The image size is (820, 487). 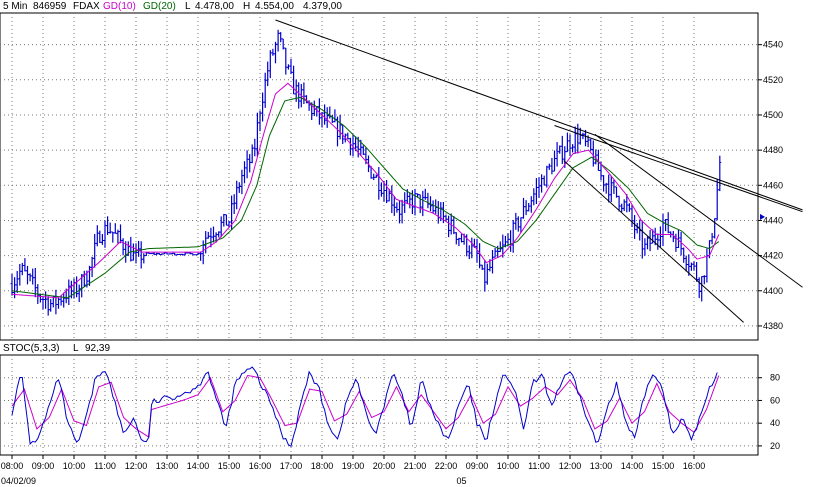 What do you see at coordinates (353, 466) in the screenshot?
I see `x-tick-label: 19:00` at bounding box center [353, 466].